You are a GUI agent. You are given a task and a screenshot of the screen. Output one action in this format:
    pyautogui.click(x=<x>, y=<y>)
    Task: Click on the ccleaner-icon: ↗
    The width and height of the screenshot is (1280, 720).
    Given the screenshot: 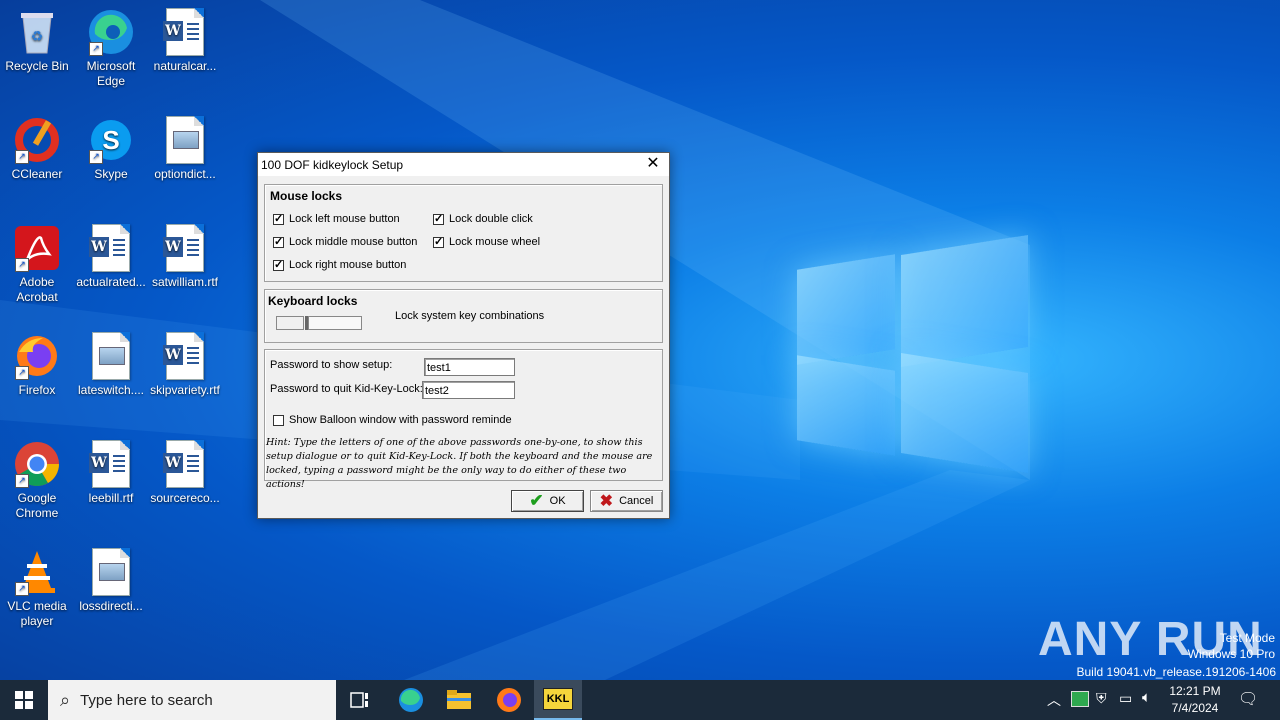 What is the action you would take?
    pyautogui.click(x=37, y=140)
    